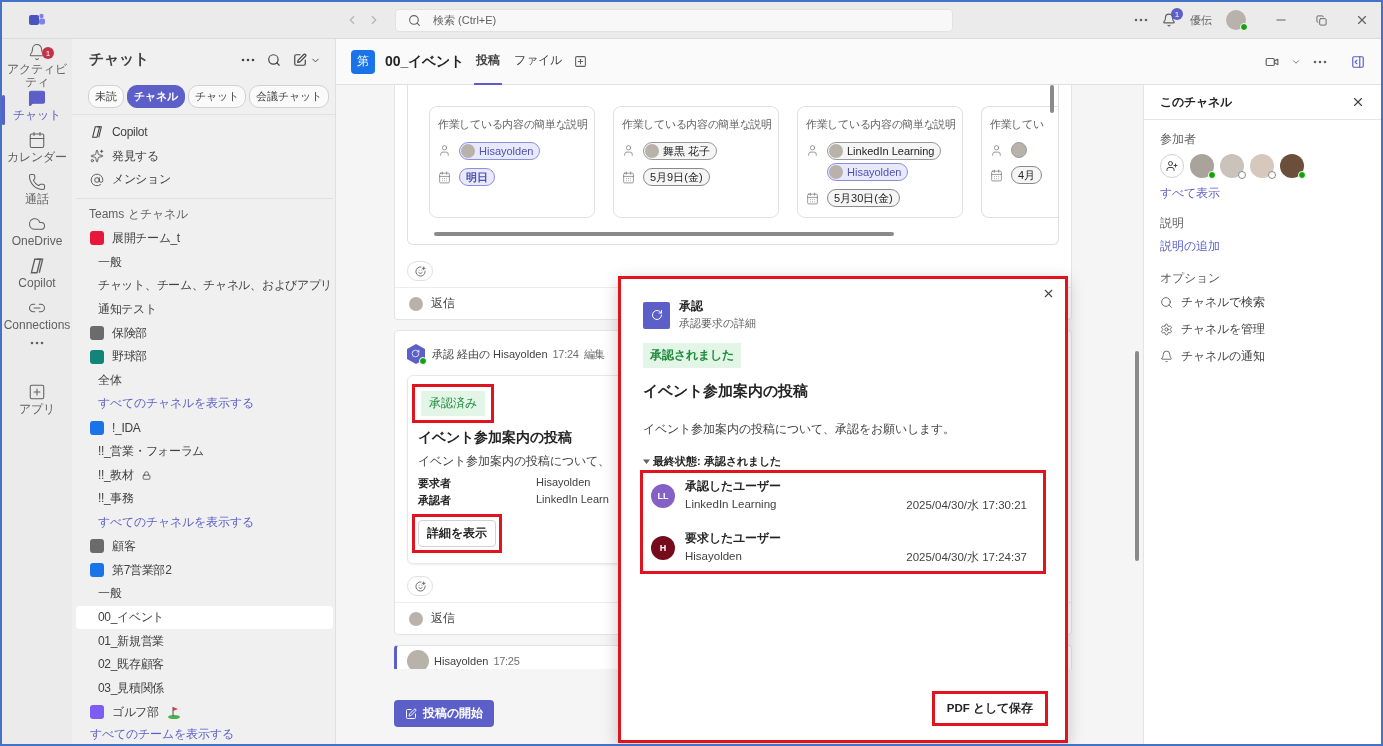  I want to click on rail-item: 通話, so click(37, 194).